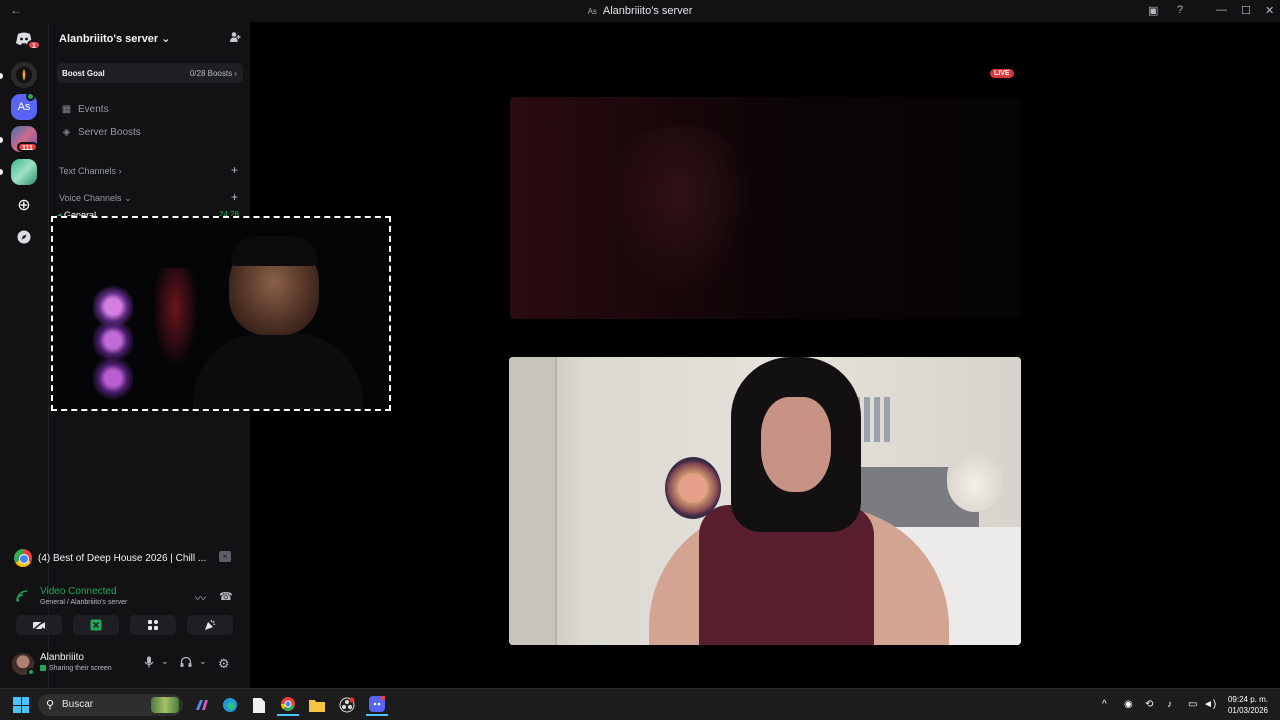  I want to click on sidebar-item-server-boosts: ◈ Server Boosts, so click(101, 132).